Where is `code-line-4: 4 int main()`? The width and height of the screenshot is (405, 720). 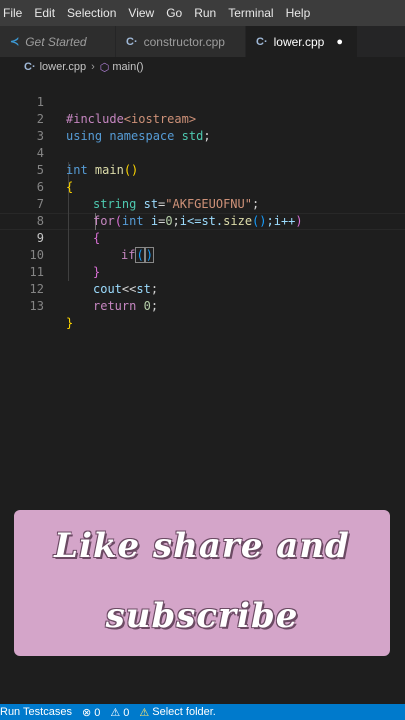 code-line-4: 4 int main() is located at coordinates (202, 152).